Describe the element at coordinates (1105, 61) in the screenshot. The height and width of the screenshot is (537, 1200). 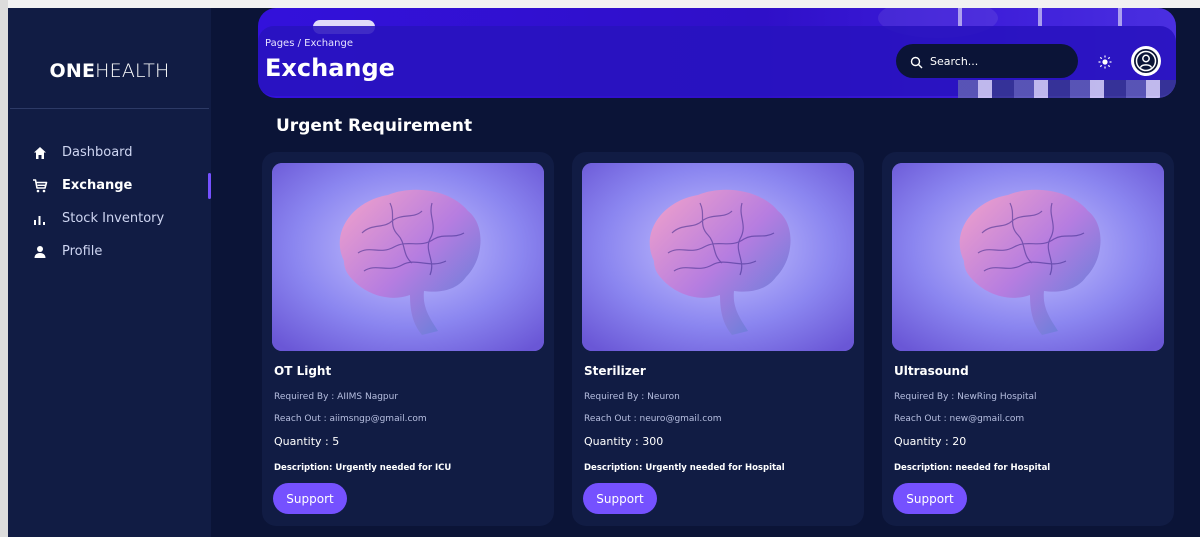
I see `theme-toggle-sun-icon` at that location.